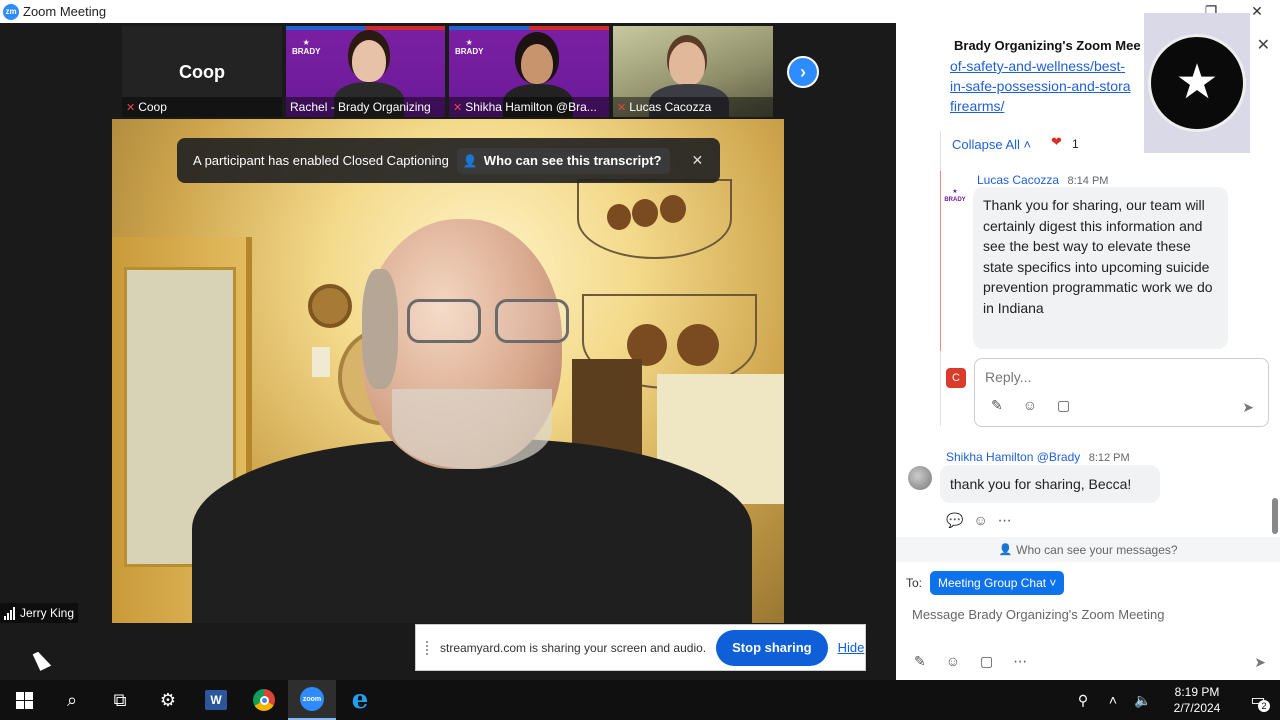 This screenshot has width=1280, height=720. What do you see at coordinates (1088, 181) in the screenshot?
I see `message-time: 8:14 PM` at bounding box center [1088, 181].